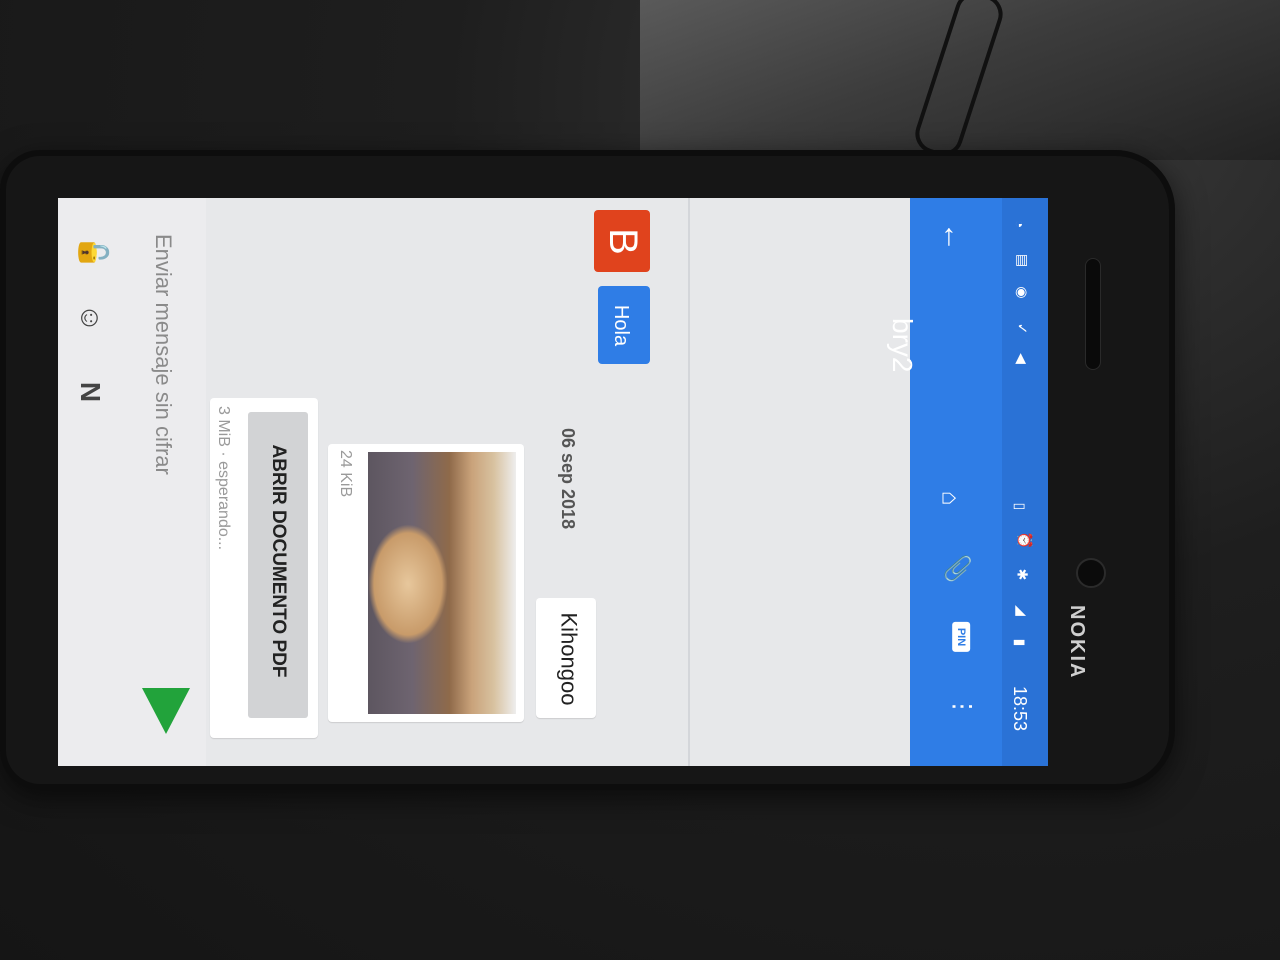 The image size is (1280, 960). Describe the element at coordinates (278, 561) in the screenshot. I see `open-pdf-label: ABRIR DOCUMENTO PDF` at that location.